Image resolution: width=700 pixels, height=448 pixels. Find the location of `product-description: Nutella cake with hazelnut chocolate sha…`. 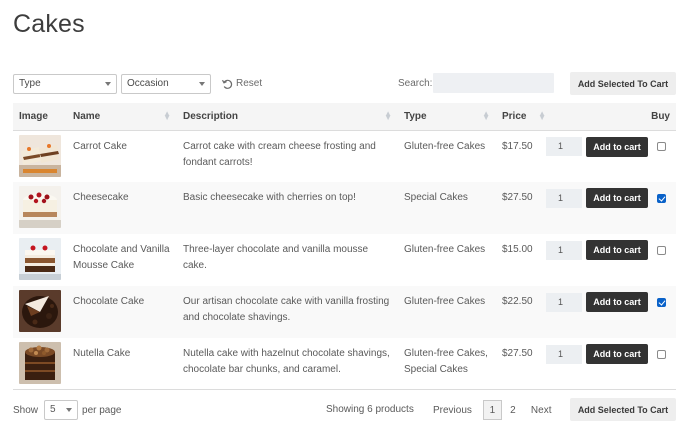

product-description: Nutella cake with hazelnut chocolate sha… is located at coordinates (286, 361).